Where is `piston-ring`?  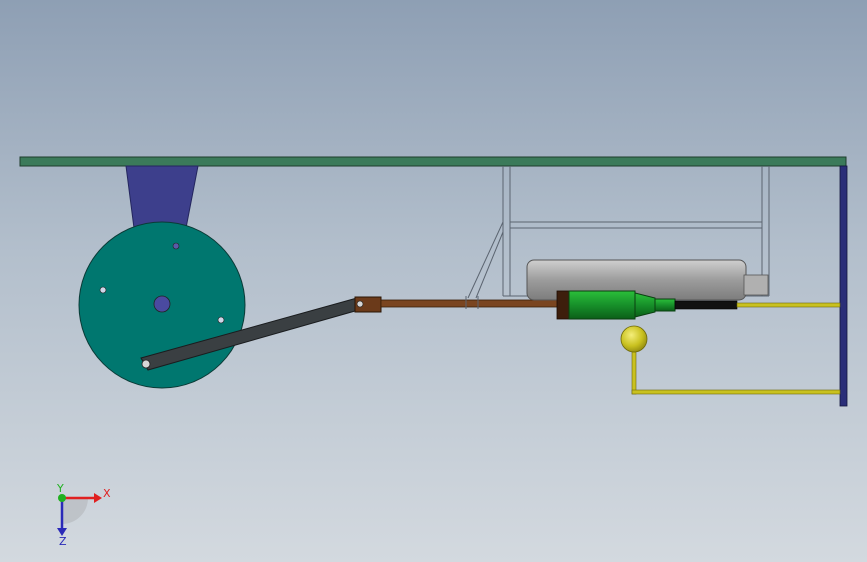 piston-ring is located at coordinates (563, 305).